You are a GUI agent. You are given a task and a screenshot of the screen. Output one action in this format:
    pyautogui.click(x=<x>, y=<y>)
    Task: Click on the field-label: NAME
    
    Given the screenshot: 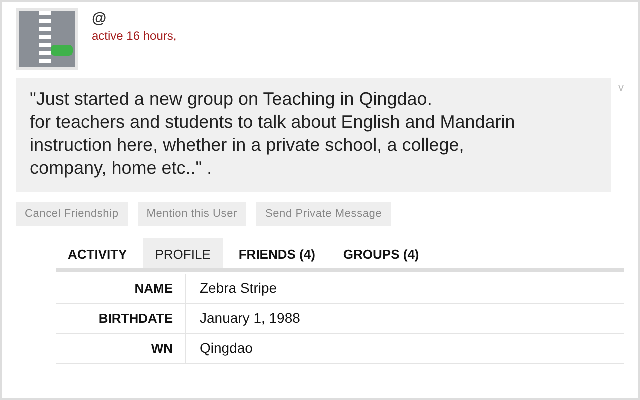 What is the action you would take?
    pyautogui.click(x=121, y=288)
    